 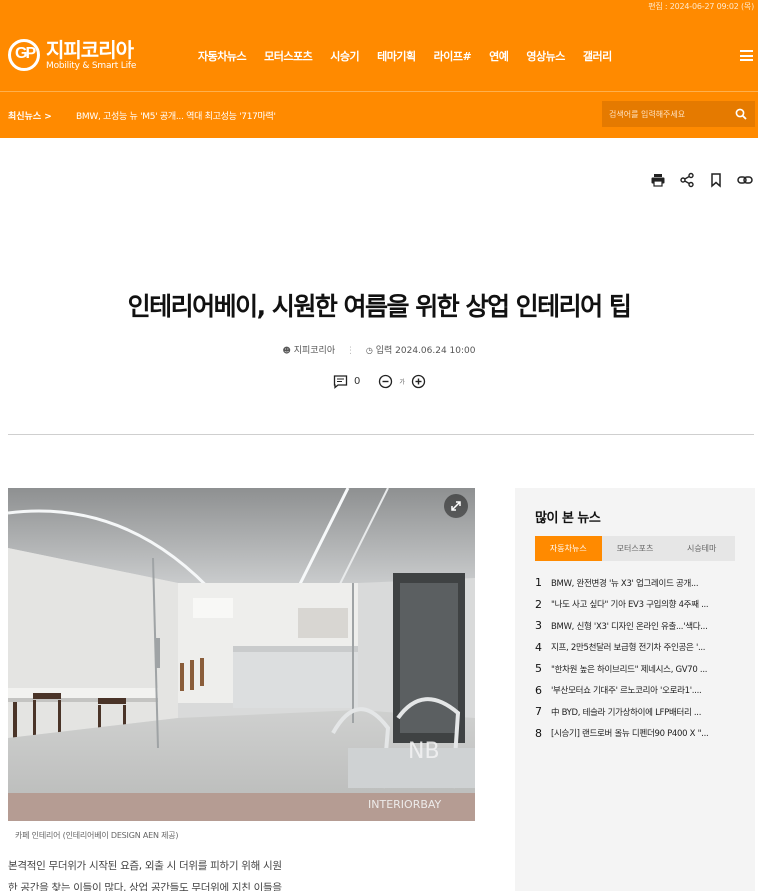 I want to click on site-logo: GP 지피코리아 Mobility & Smart Life, so click(x=83, y=55).